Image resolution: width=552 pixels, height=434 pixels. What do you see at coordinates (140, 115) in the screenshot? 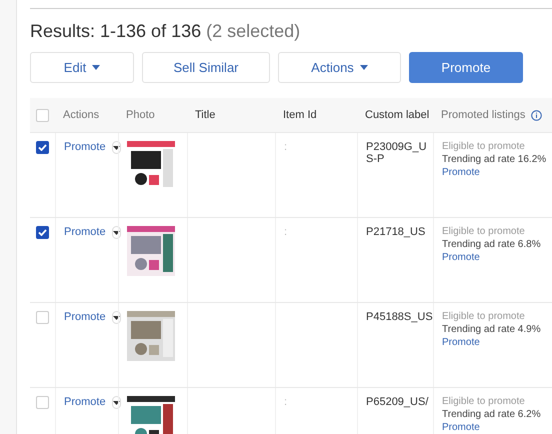
I see `column-header: Photo` at bounding box center [140, 115].